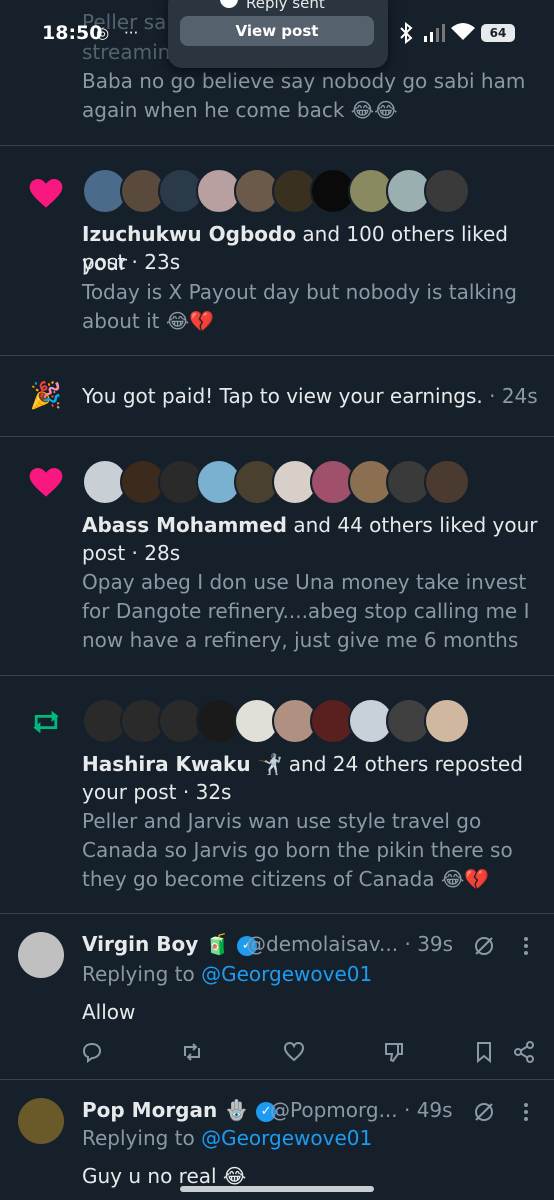  Describe the element at coordinates (182, 764) in the screenshot. I see `user-name: Hashira Kwaku 🤺` at that location.